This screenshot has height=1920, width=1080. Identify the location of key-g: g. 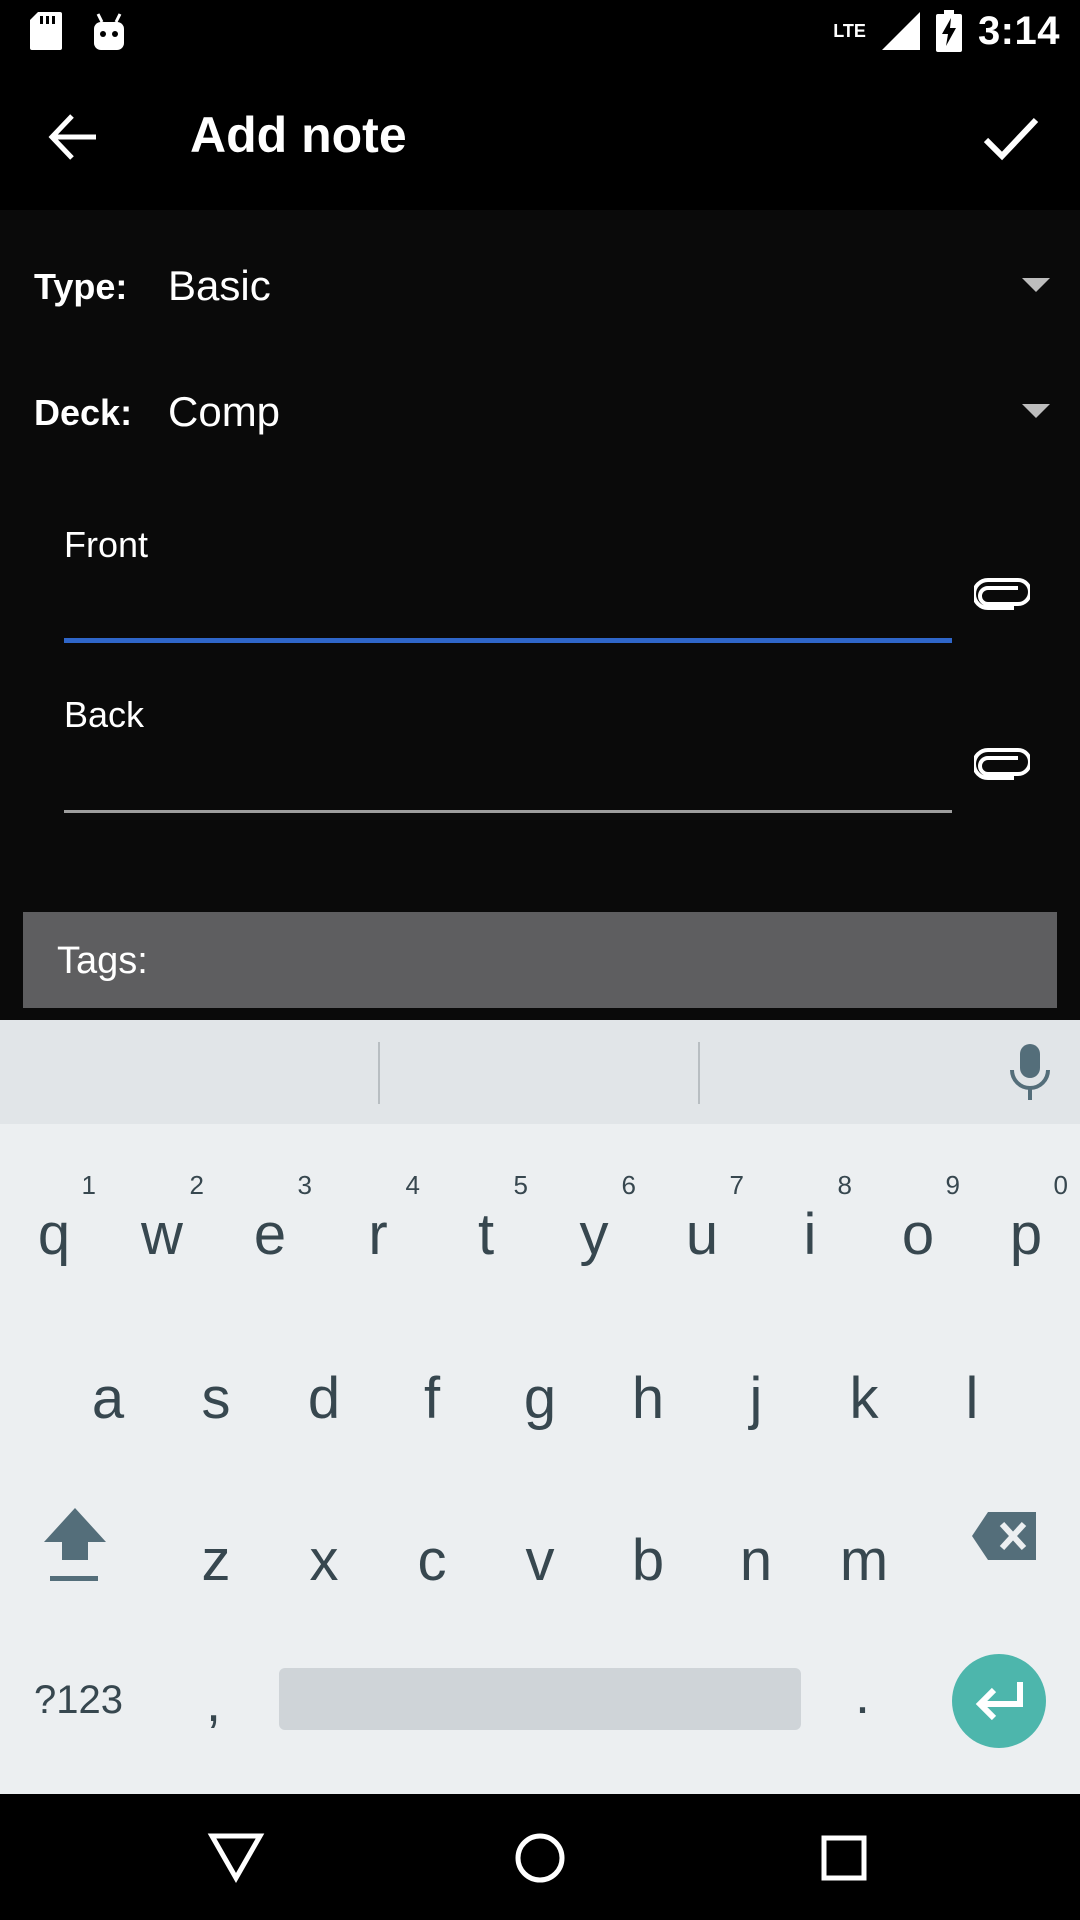
(540, 1399).